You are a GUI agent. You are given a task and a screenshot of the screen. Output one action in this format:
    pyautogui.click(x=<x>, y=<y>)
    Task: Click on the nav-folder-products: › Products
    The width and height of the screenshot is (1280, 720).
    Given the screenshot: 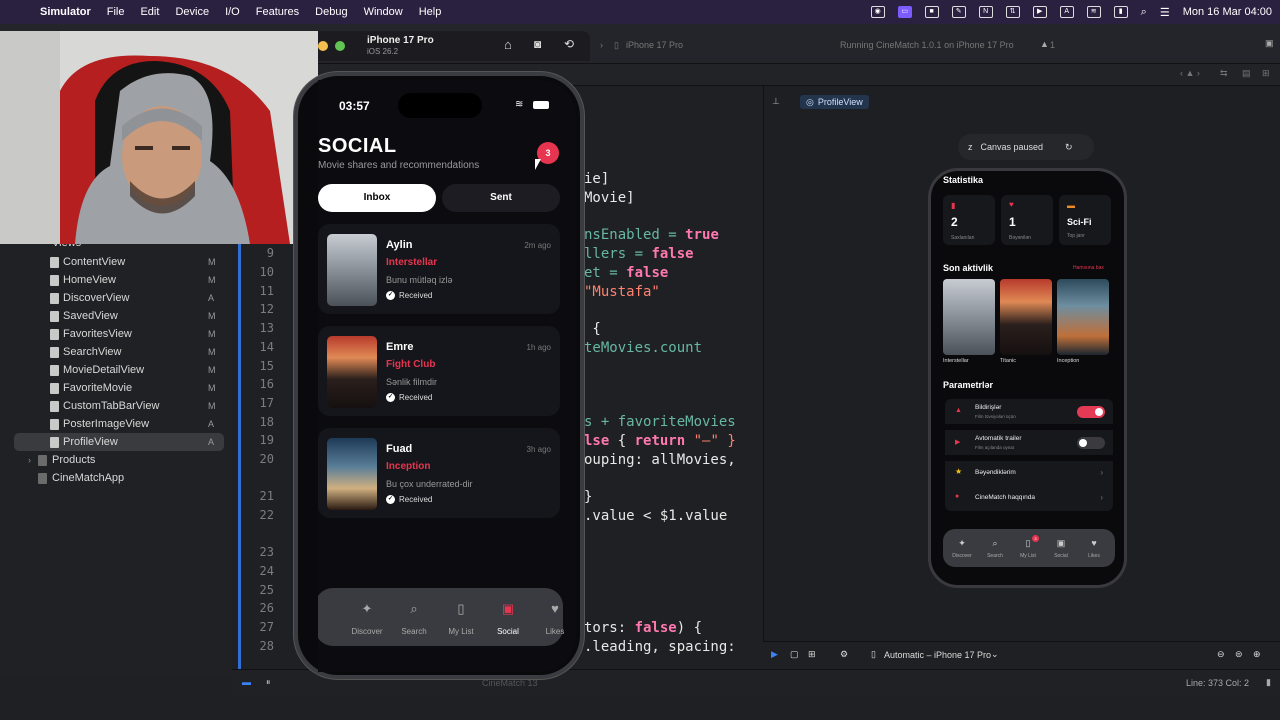 What is the action you would take?
    pyautogui.click(x=116, y=460)
    